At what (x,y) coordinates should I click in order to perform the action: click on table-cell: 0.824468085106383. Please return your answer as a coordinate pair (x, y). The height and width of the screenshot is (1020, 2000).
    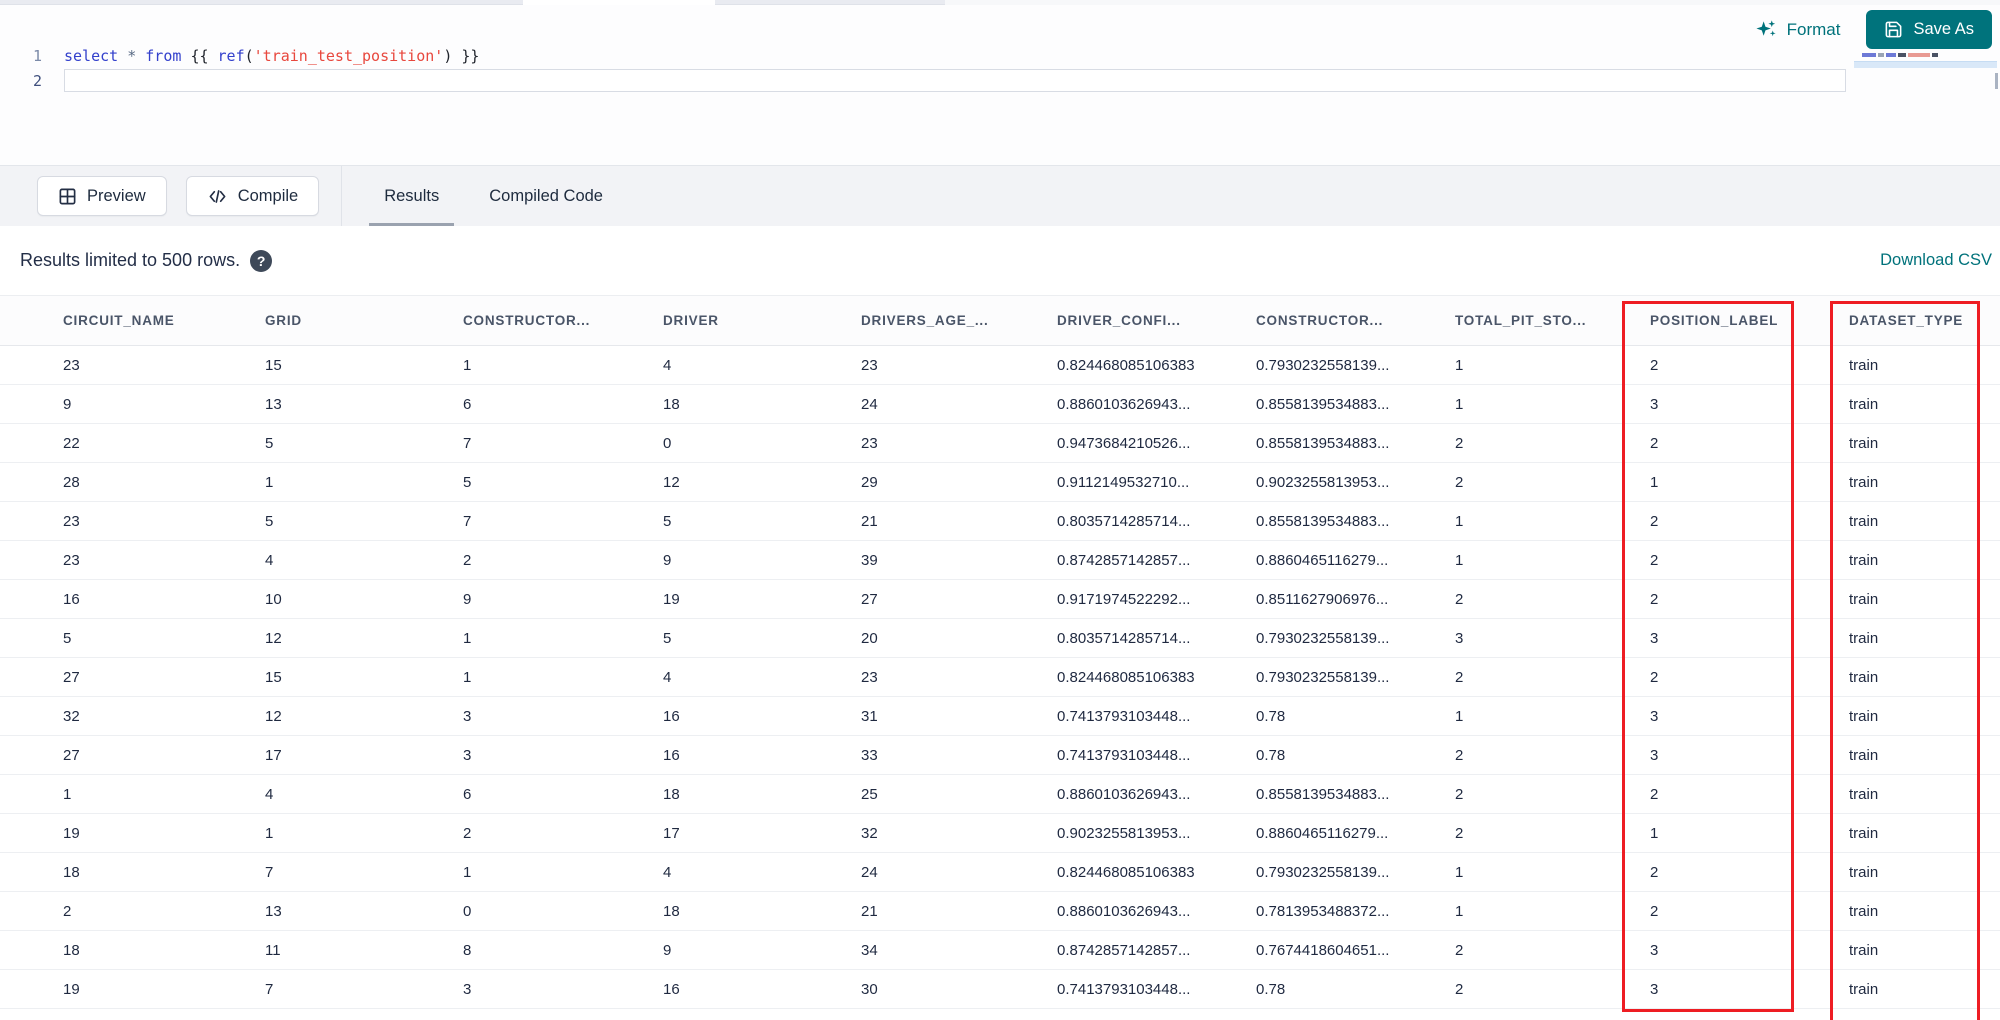
    Looking at the image, I should click on (1156, 677).